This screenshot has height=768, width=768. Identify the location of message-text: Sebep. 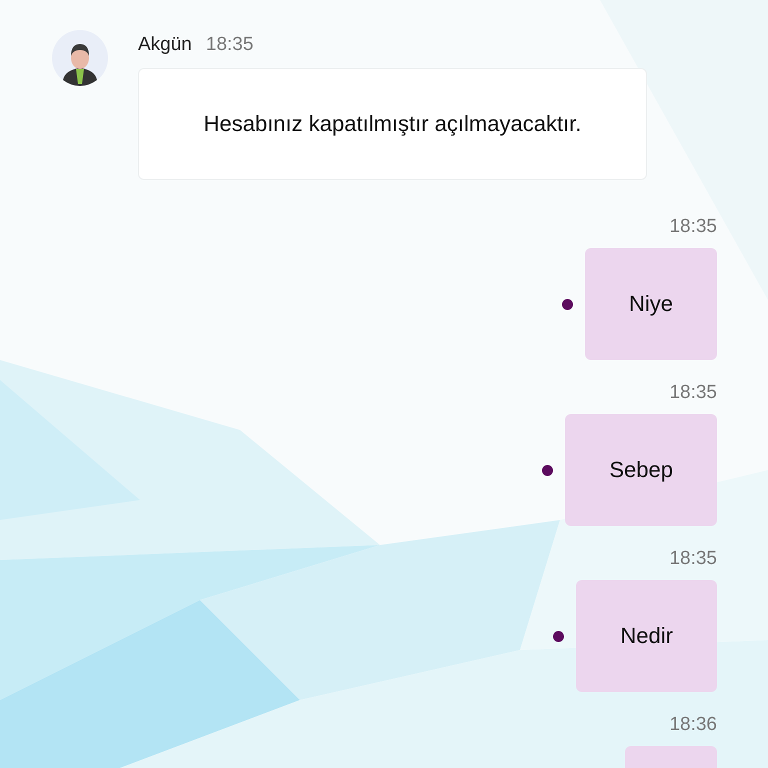
(641, 470).